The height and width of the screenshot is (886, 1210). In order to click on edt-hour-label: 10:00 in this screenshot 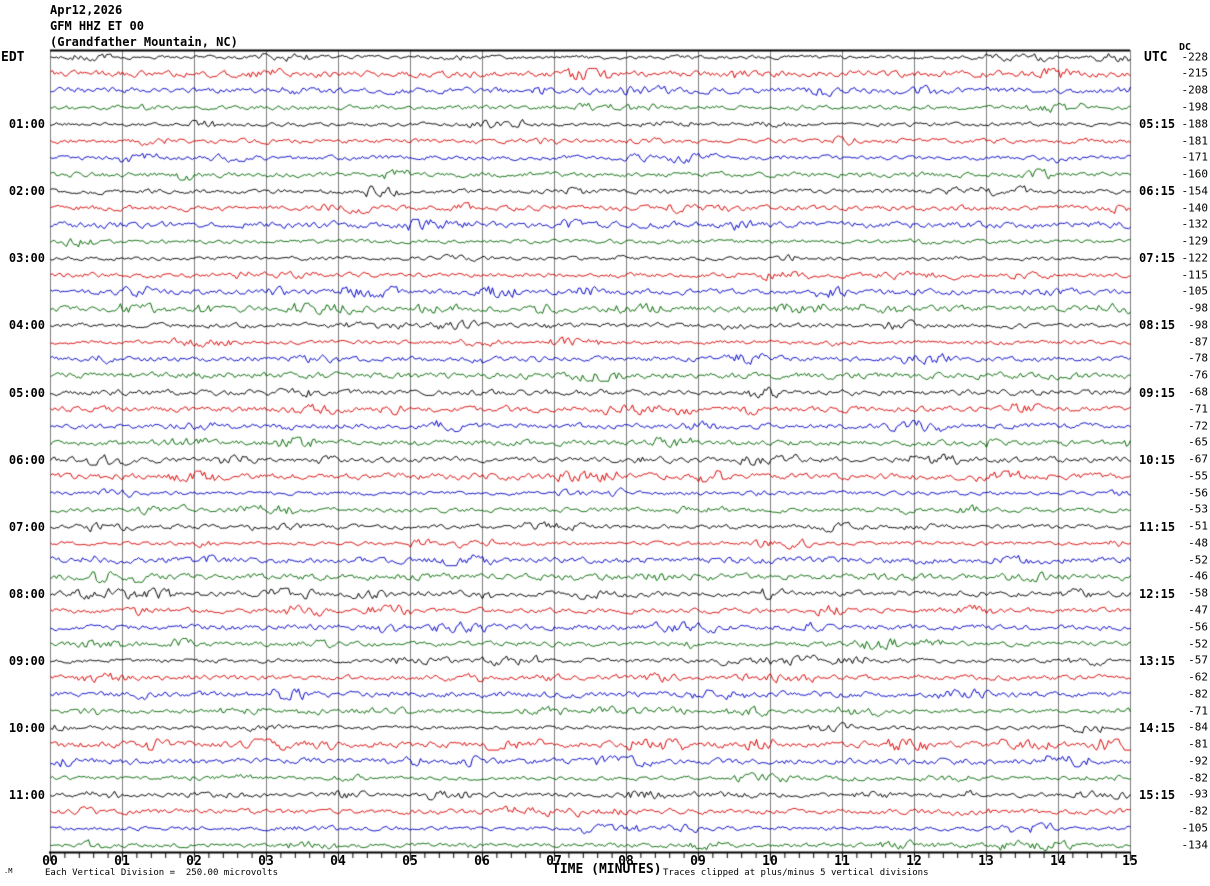, I will do `click(26, 727)`.